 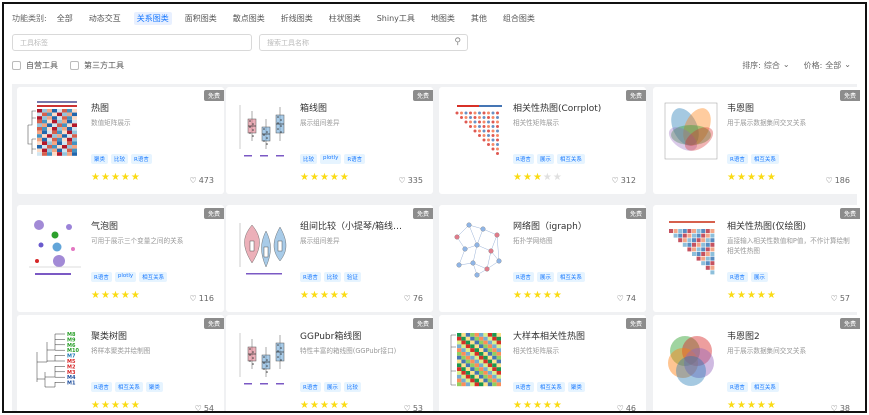 What do you see at coordinates (264, 249) in the screenshot?
I see `violin-thumbnail` at bounding box center [264, 249].